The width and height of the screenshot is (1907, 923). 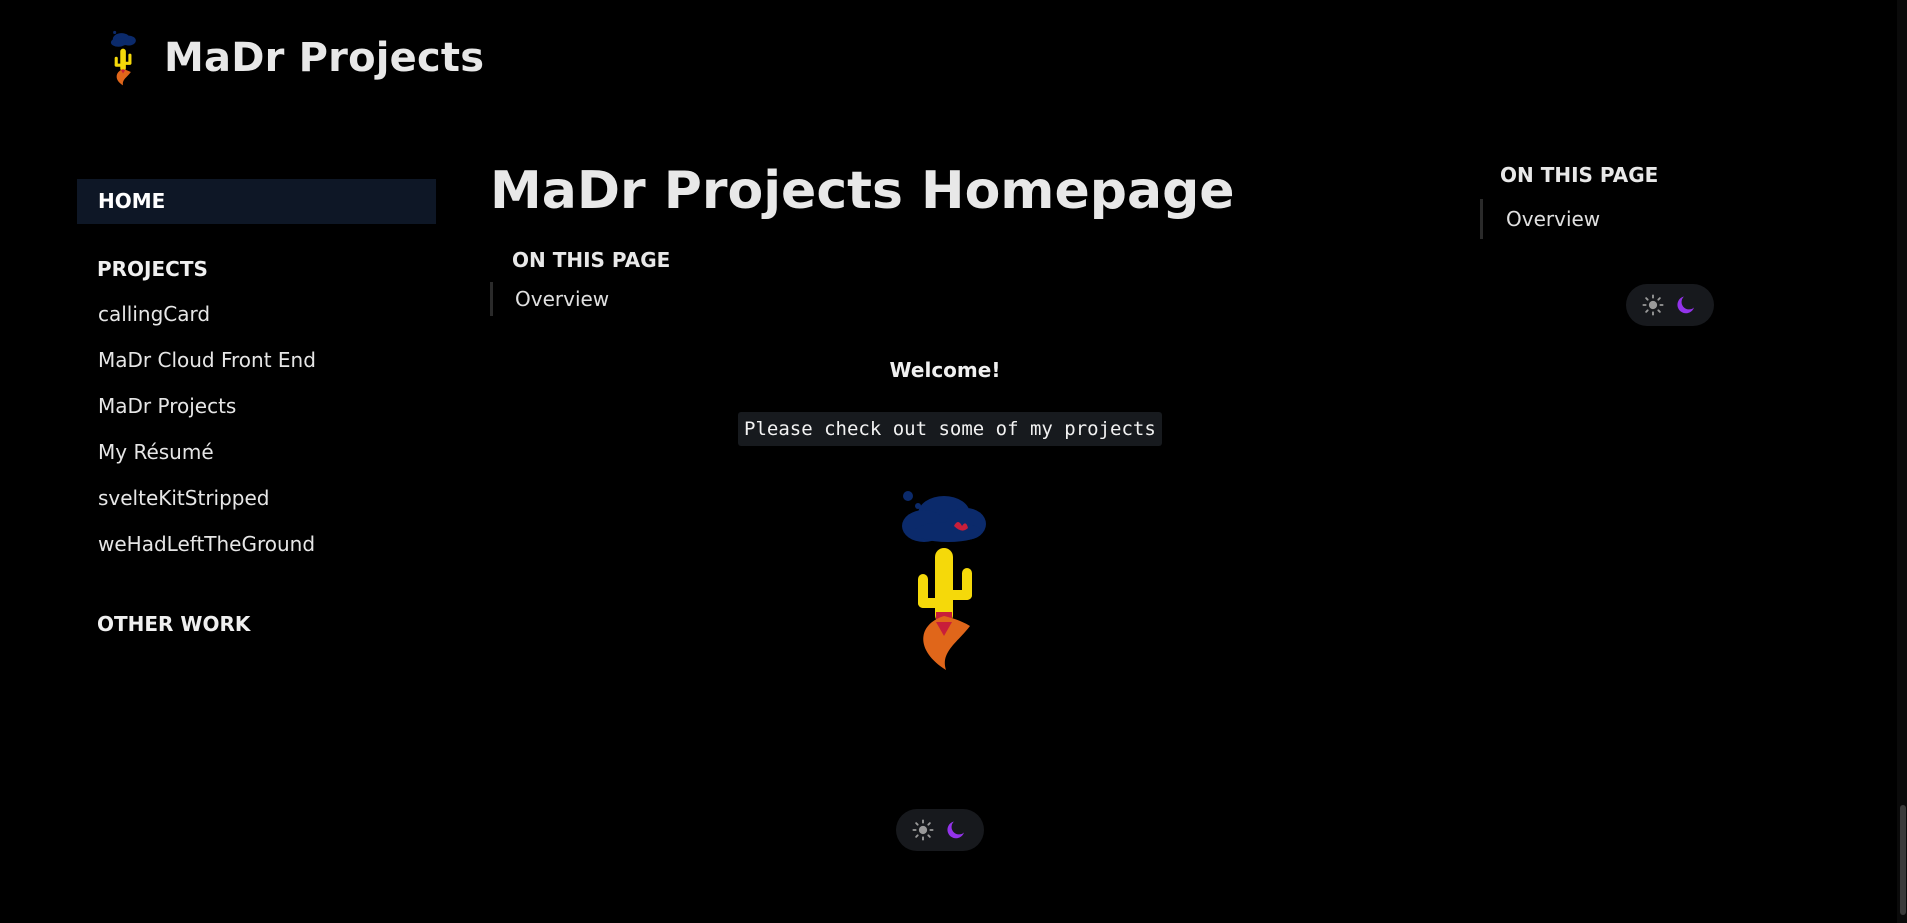 What do you see at coordinates (1903, 860) in the screenshot?
I see `scrollbar-thumb` at bounding box center [1903, 860].